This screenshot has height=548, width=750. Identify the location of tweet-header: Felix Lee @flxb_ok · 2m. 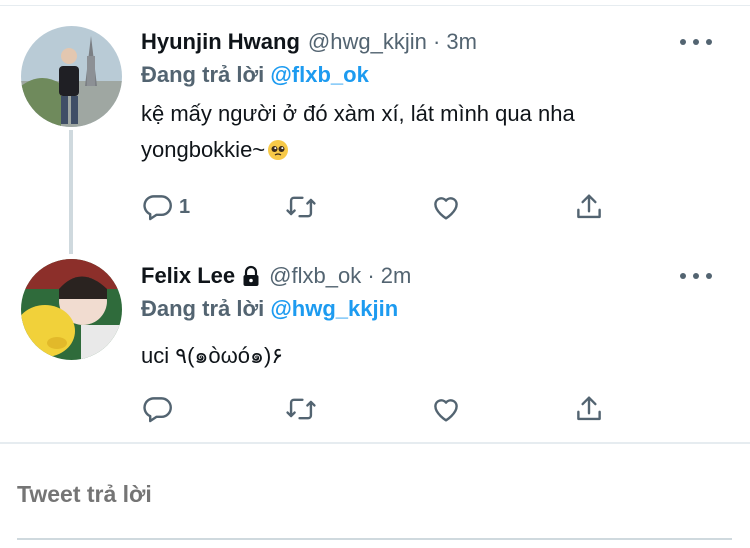
(276, 276).